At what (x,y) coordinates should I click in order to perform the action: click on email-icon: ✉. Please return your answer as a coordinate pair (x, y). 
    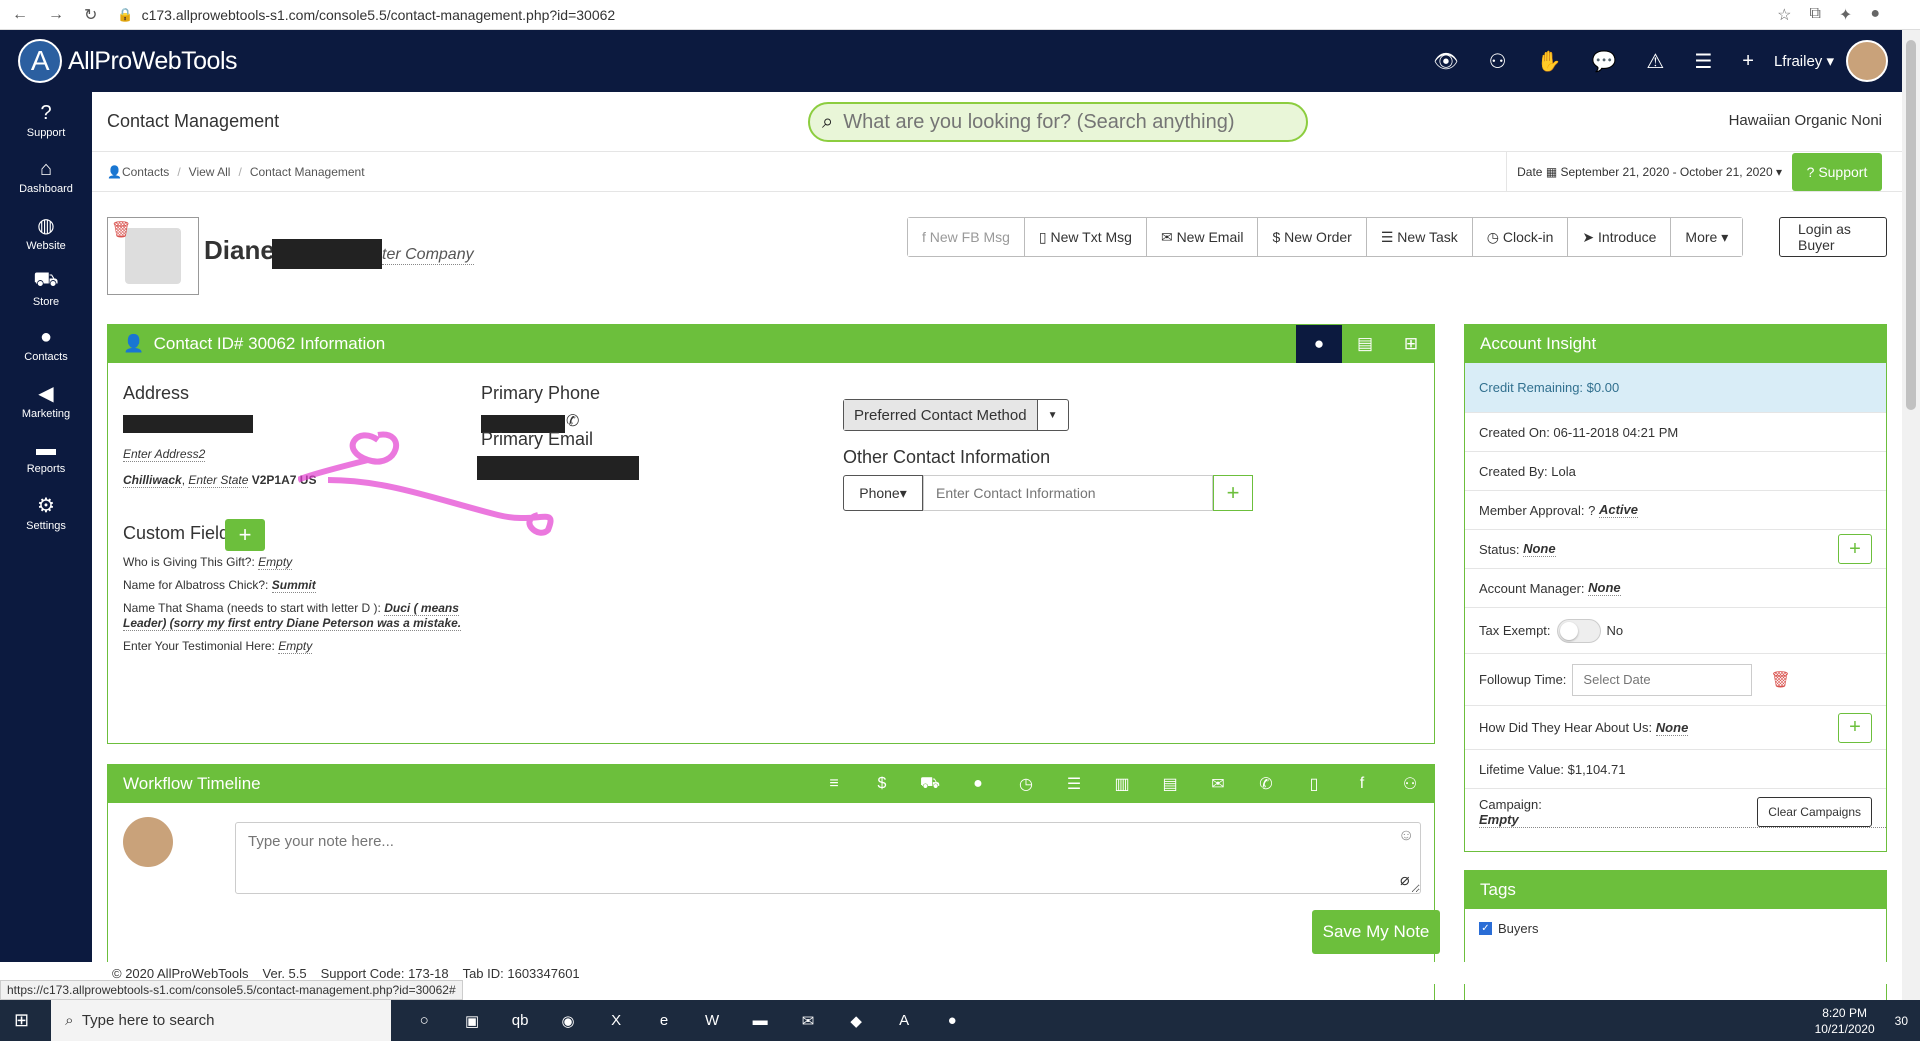
    Looking at the image, I should click on (1218, 784).